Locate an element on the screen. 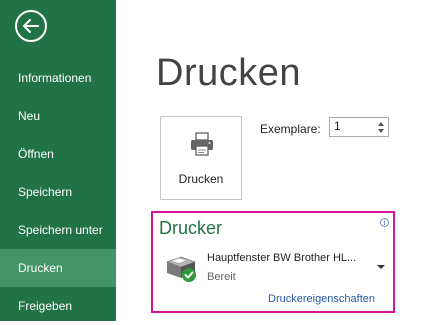 The width and height of the screenshot is (421, 325). sidebar-item-neu: Neu is located at coordinates (58, 116).